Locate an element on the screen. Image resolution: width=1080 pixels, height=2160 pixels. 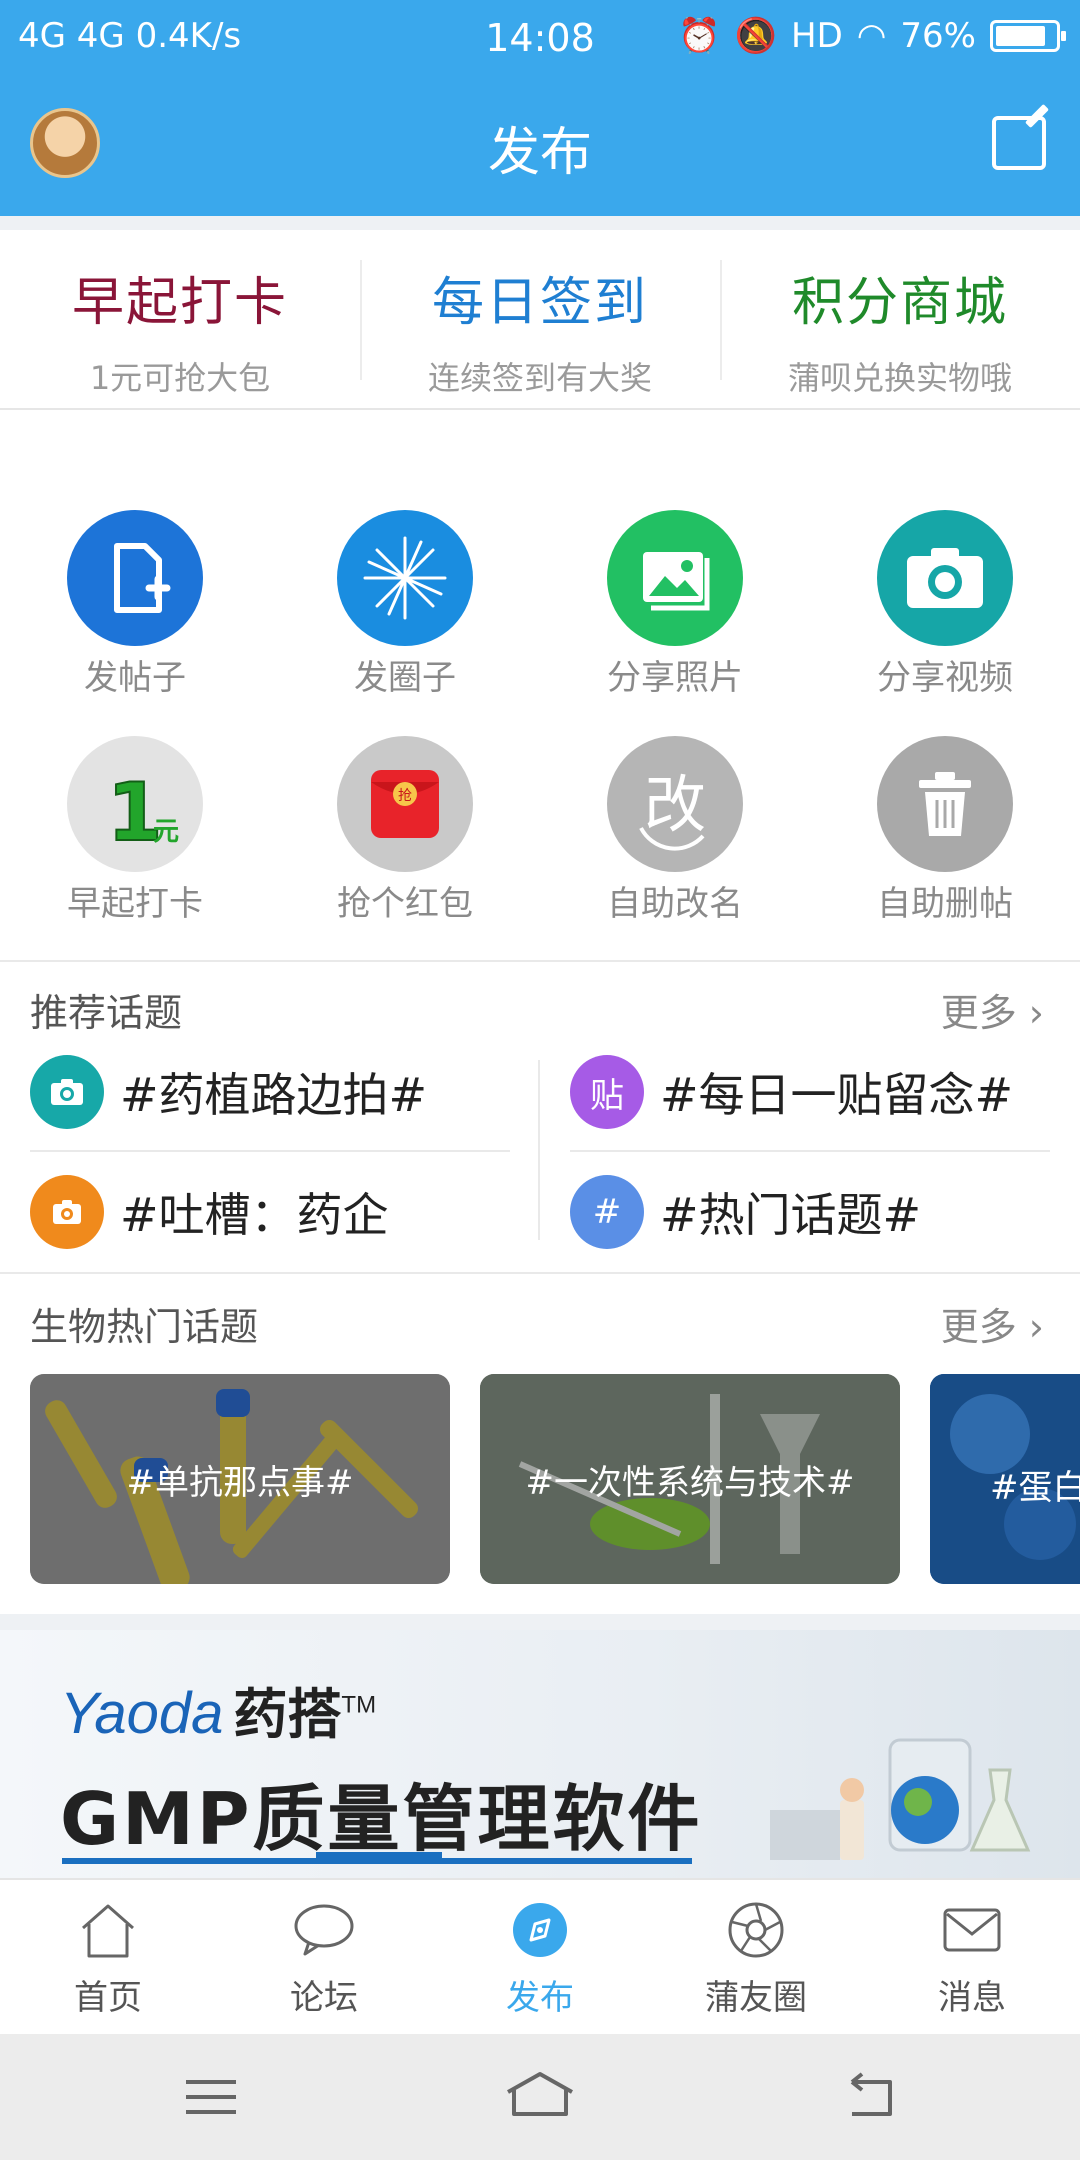
topic-card: #一次性系统与技术# is located at coordinates (690, 1479).